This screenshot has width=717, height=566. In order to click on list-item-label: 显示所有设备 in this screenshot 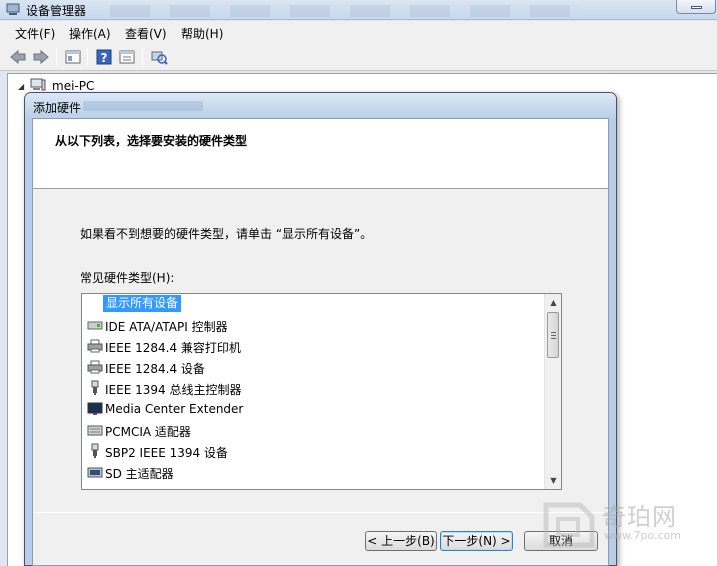, I will do `click(142, 303)`.